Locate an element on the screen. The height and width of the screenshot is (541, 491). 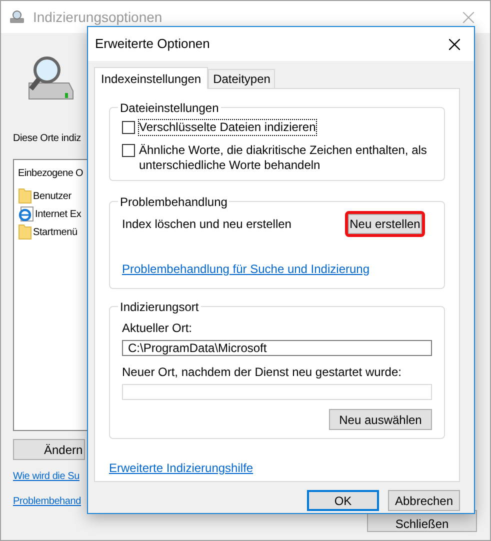
intro-text: Diese Orte indiz is located at coordinates (47, 139).